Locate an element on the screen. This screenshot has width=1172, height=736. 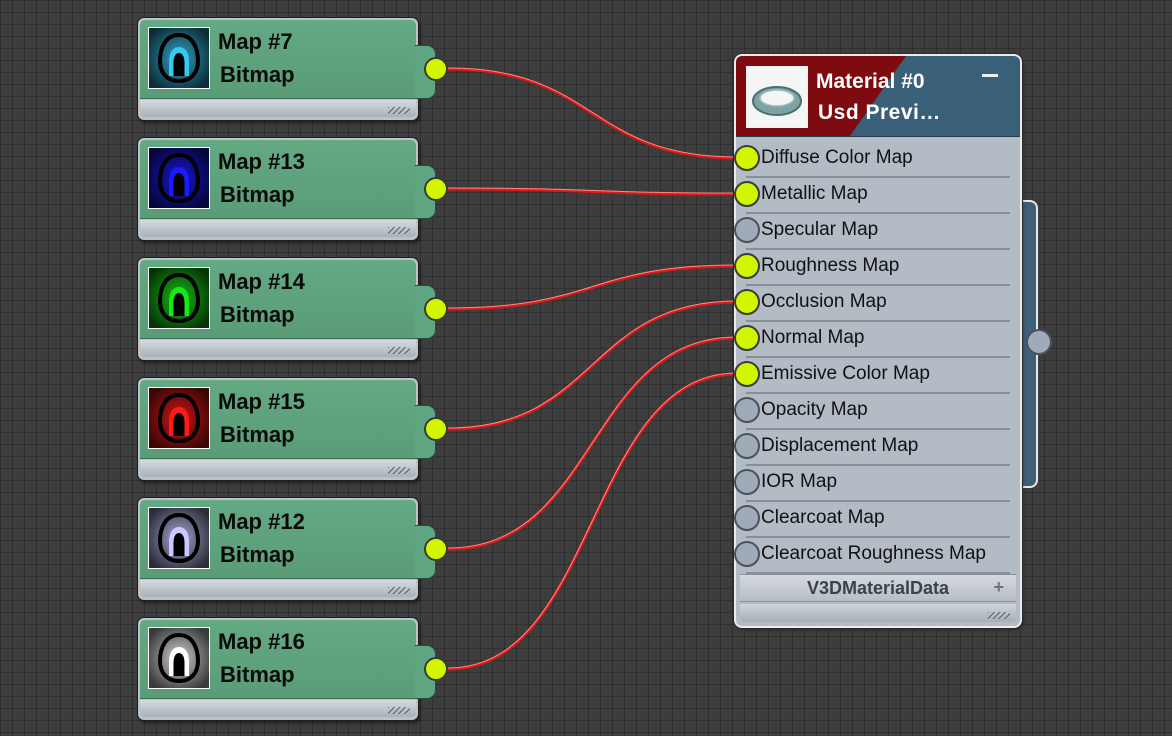
material-slot: Clearcoat Map is located at coordinates (872, 519).